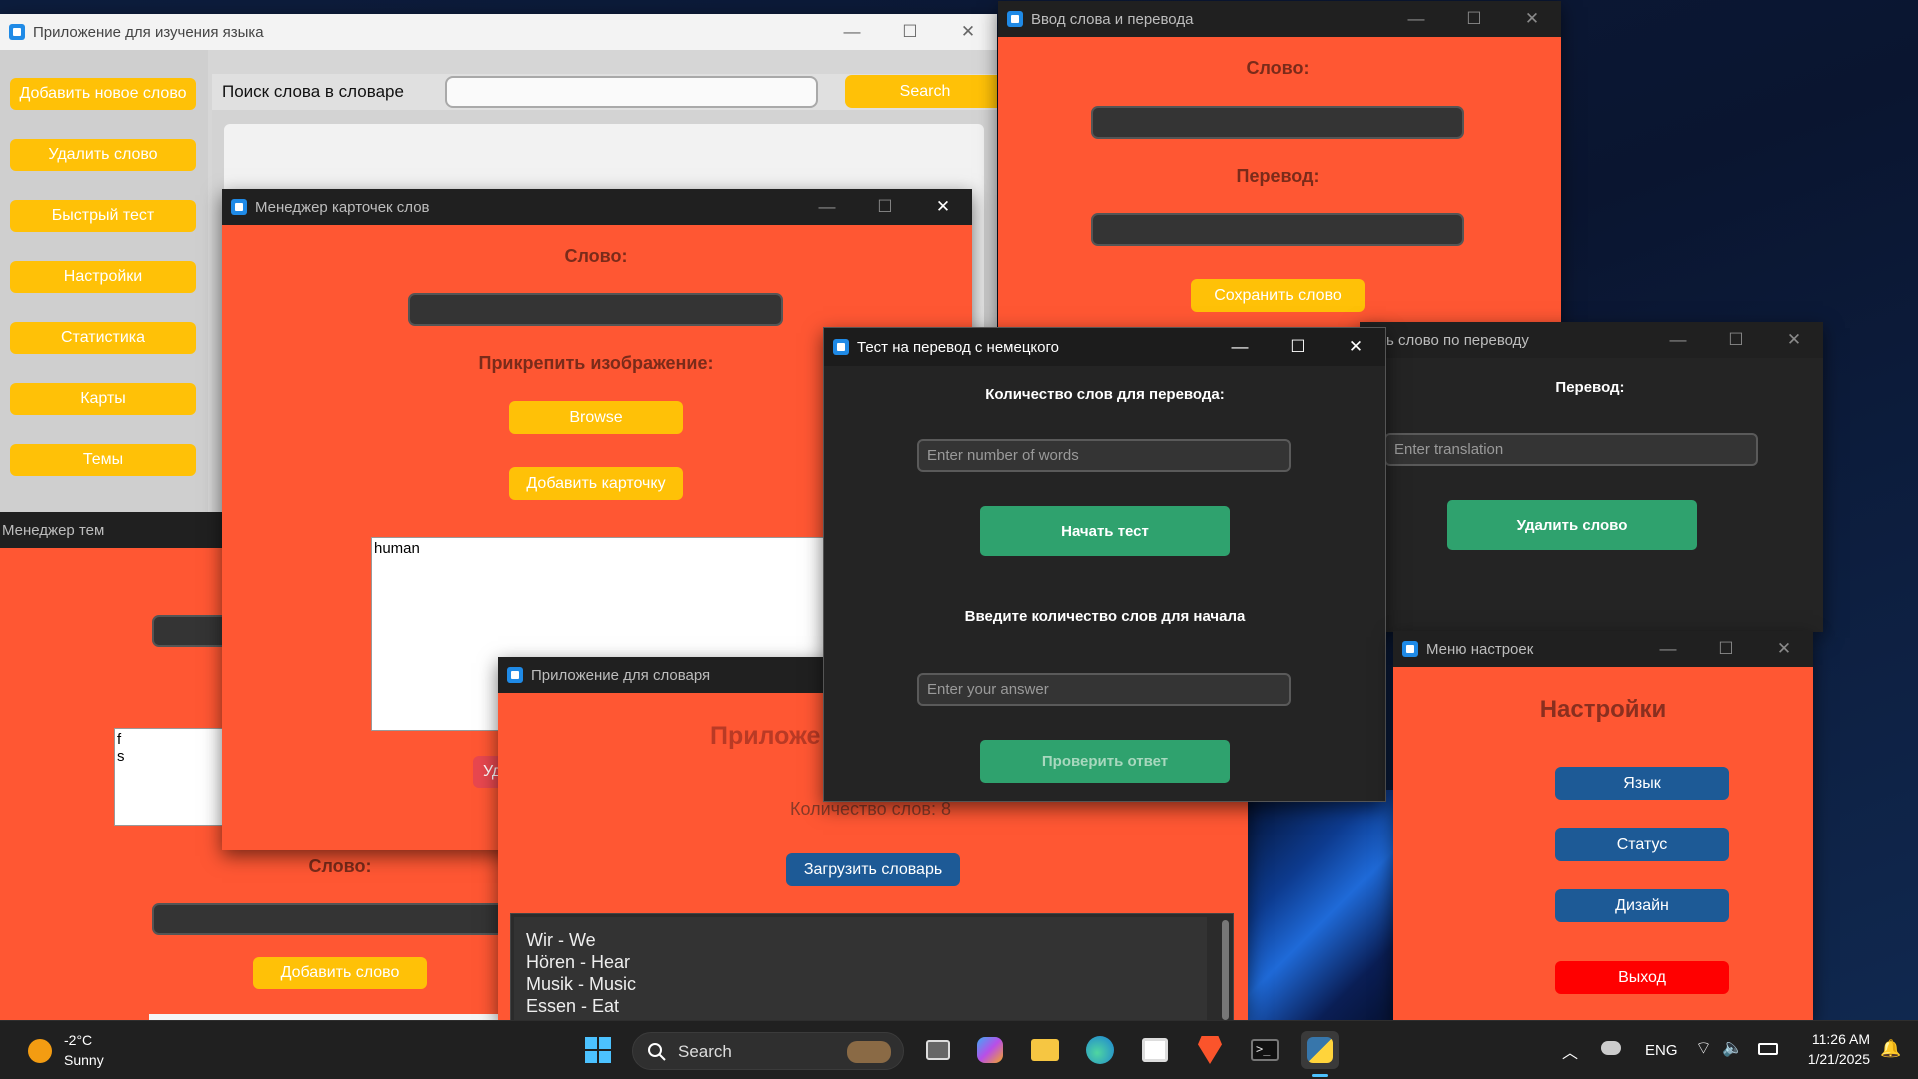 The image size is (1918, 1079). Describe the element at coordinates (578, 962) in the screenshot. I see `list-item: Hören - Hear` at that location.